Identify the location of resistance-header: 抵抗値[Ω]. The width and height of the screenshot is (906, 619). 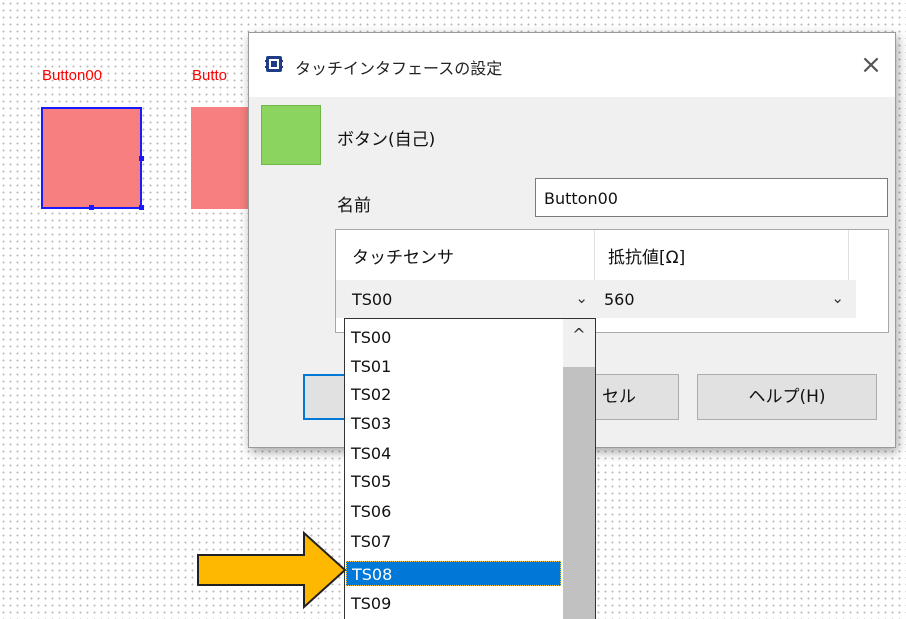
(647, 258).